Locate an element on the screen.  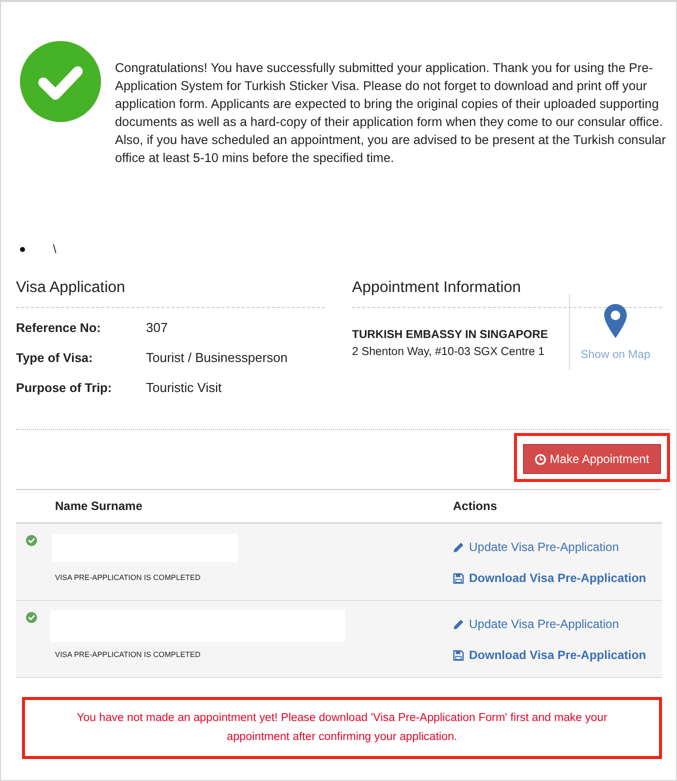
section-title: Visa Application is located at coordinates (170, 293).